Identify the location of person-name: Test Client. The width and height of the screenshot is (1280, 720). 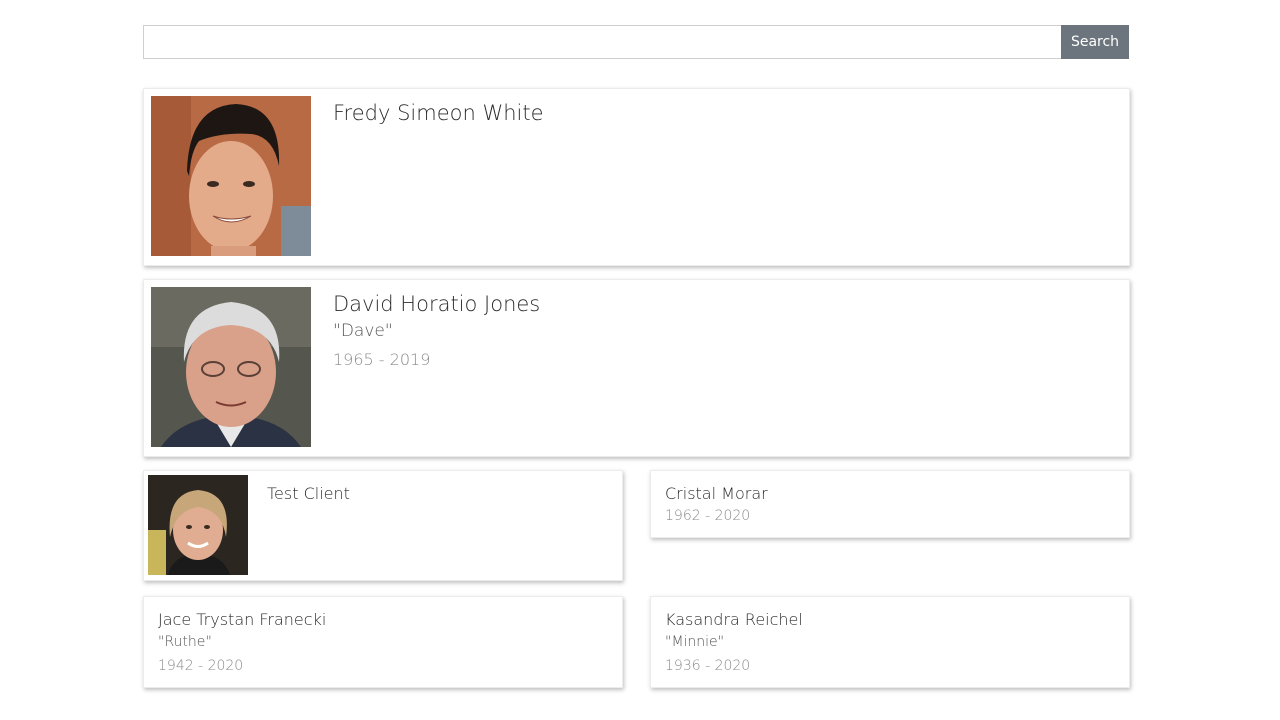
(308, 493).